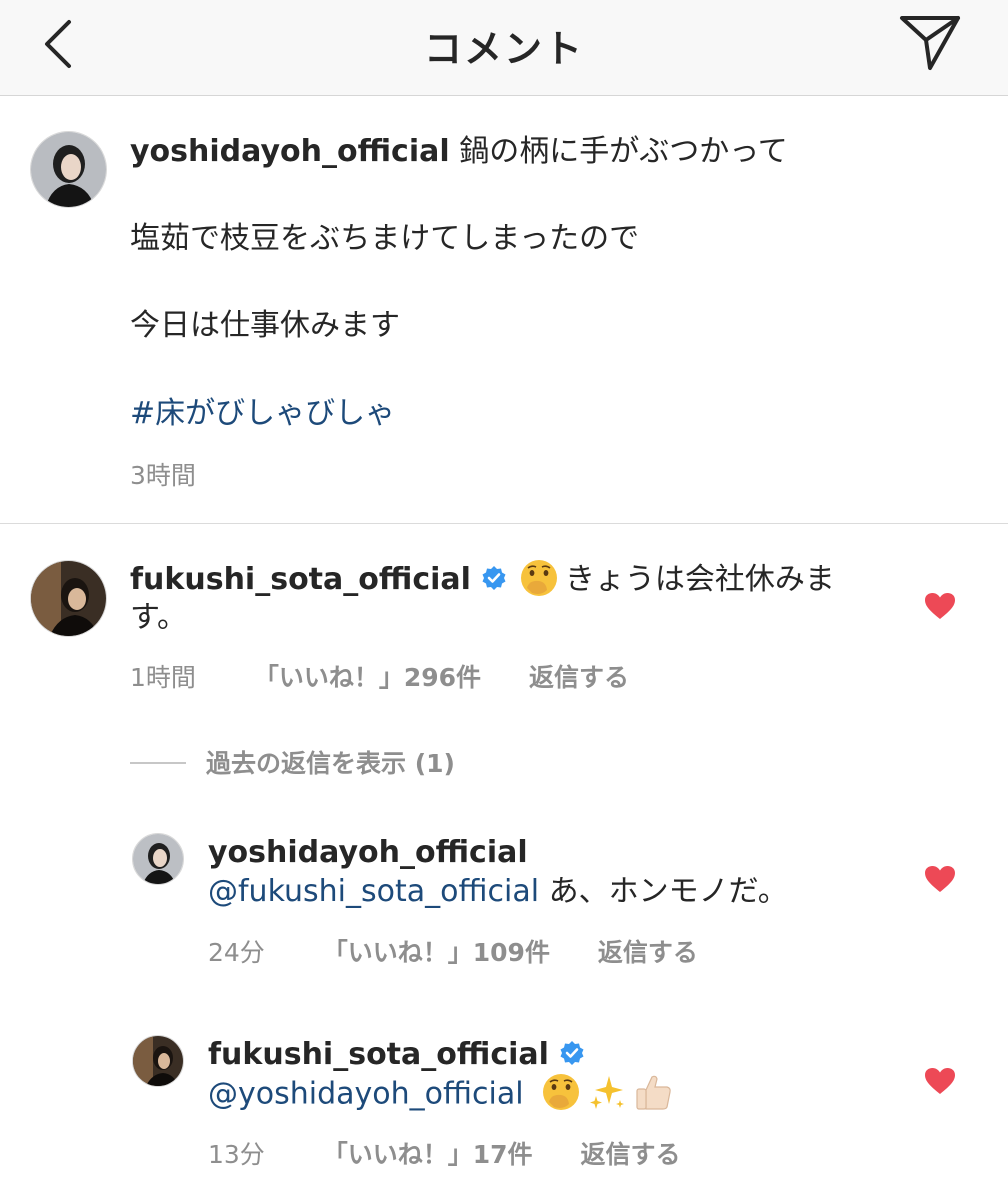 The width and height of the screenshot is (1008, 1200). Describe the element at coordinates (262, 414) in the screenshot. I see `hashtag-link: #床がびしゃびしゃ` at that location.